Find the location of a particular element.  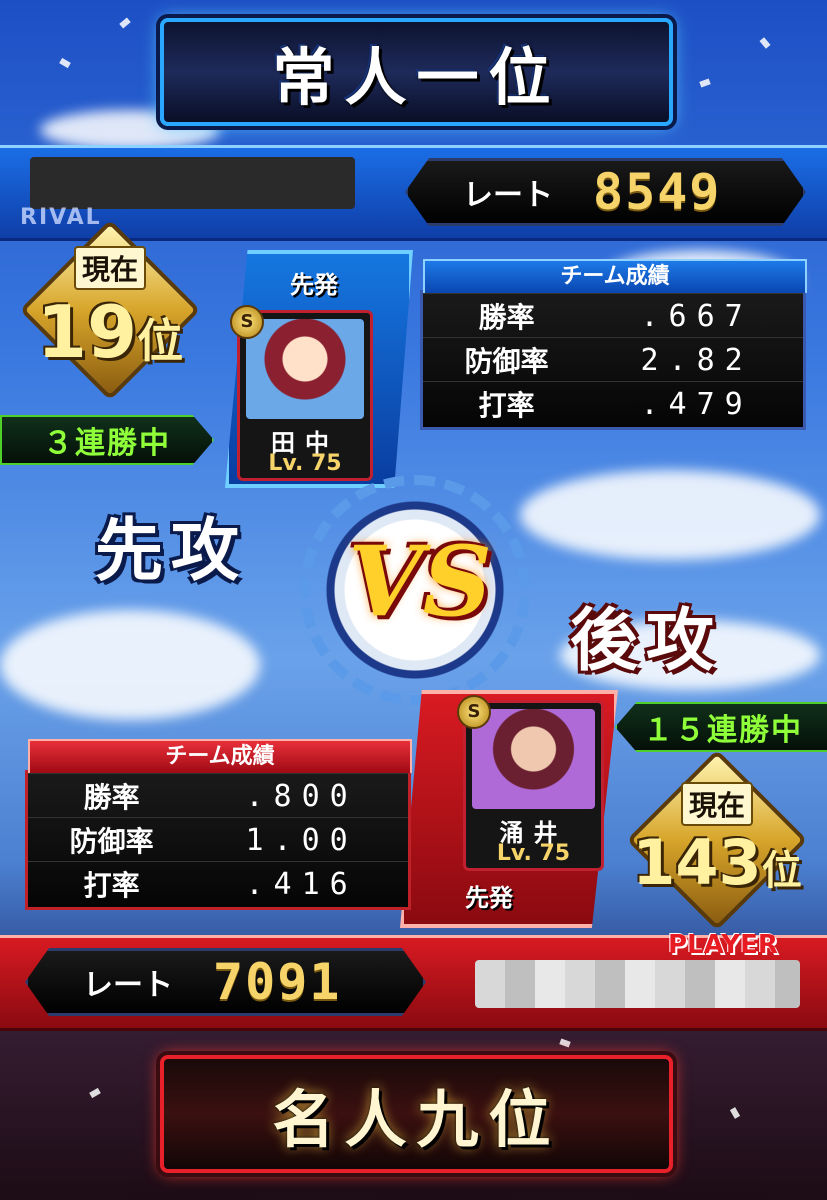

opponent-pitcher-card: 田中 Lv. 75 is located at coordinates (305, 395).